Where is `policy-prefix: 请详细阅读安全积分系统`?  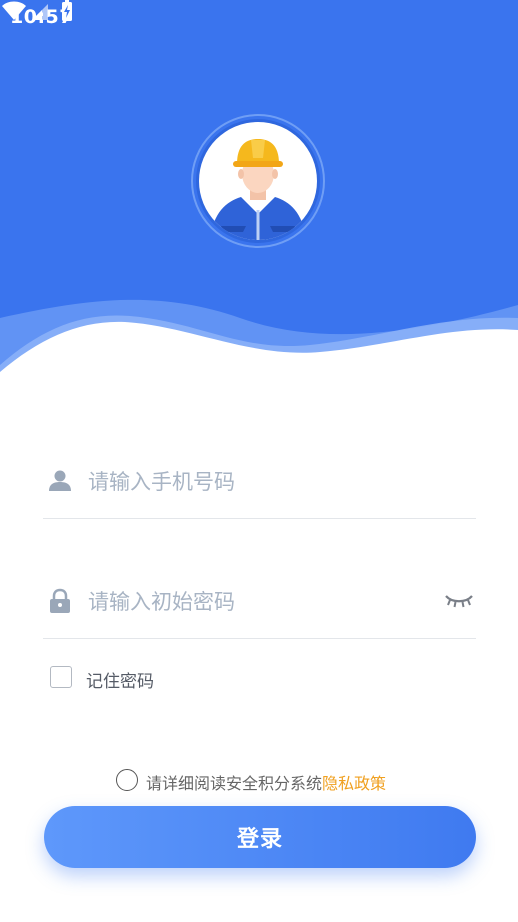 policy-prefix: 请详细阅读安全积分系统 is located at coordinates (234, 783).